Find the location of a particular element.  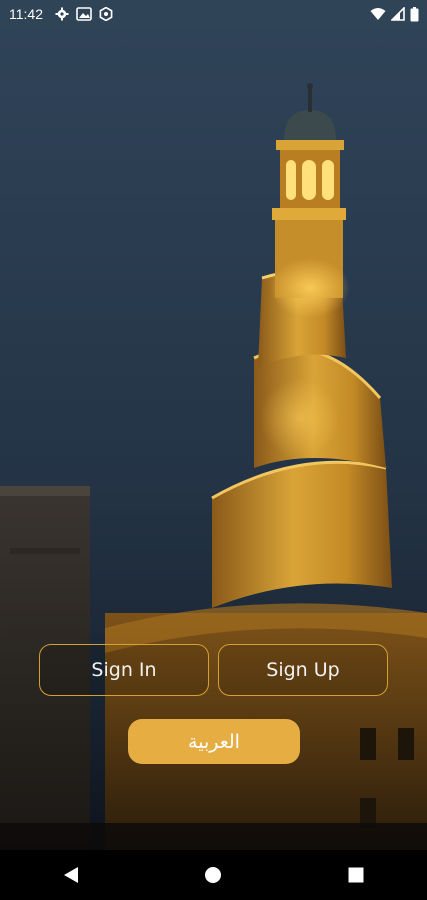

home-button is located at coordinates (213, 875).